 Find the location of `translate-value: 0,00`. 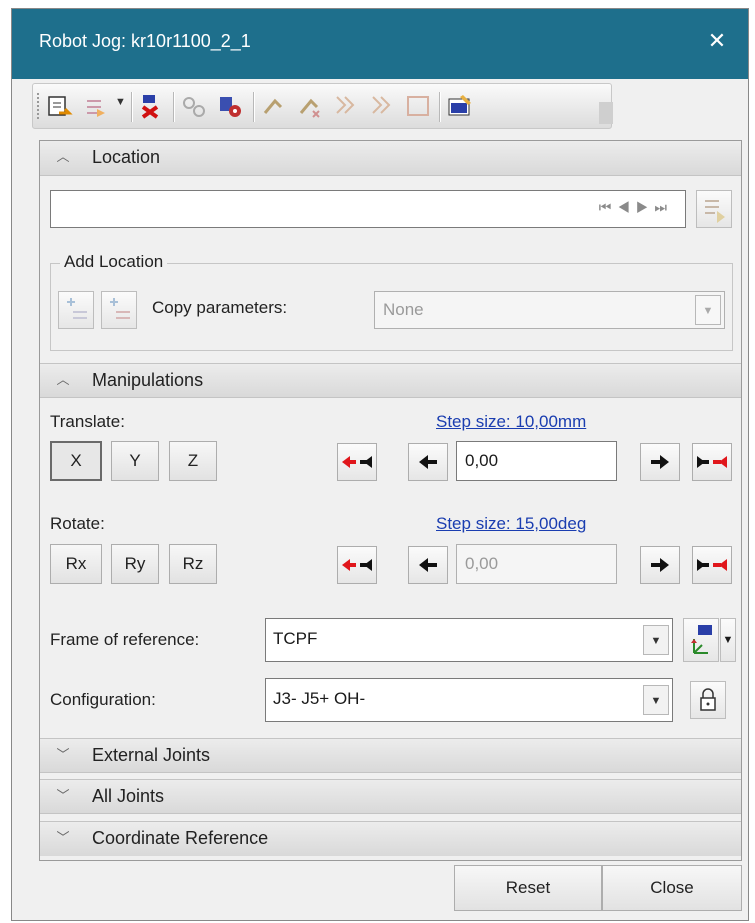

translate-value: 0,00 is located at coordinates (482, 460).